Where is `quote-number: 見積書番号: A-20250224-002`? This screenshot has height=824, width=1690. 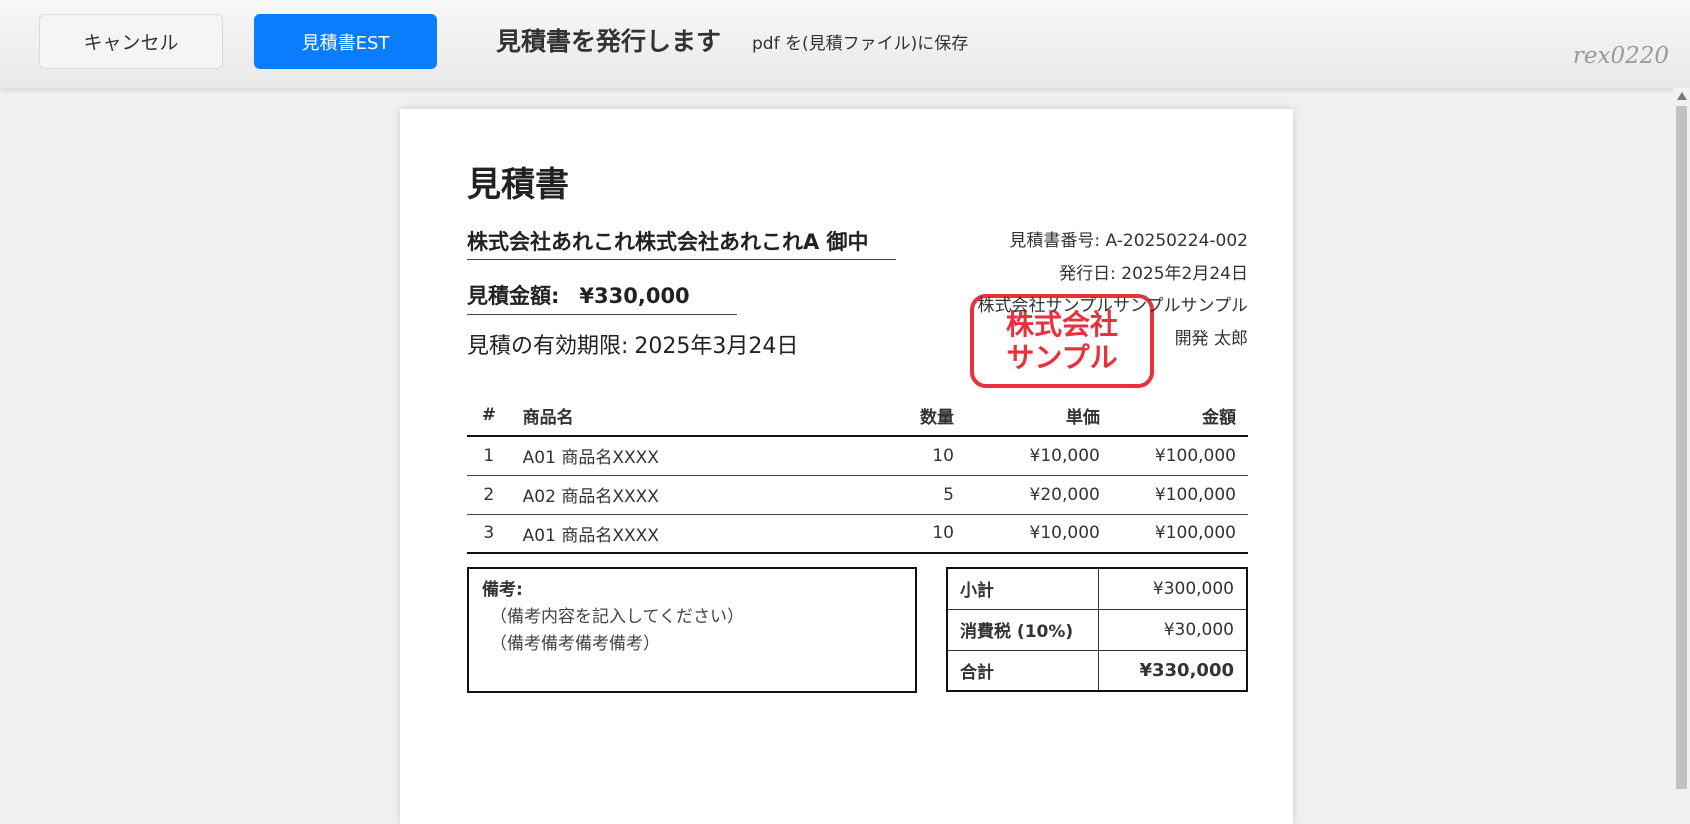 quote-number: 見積書番号: A-20250224-002 is located at coordinates (1128, 241).